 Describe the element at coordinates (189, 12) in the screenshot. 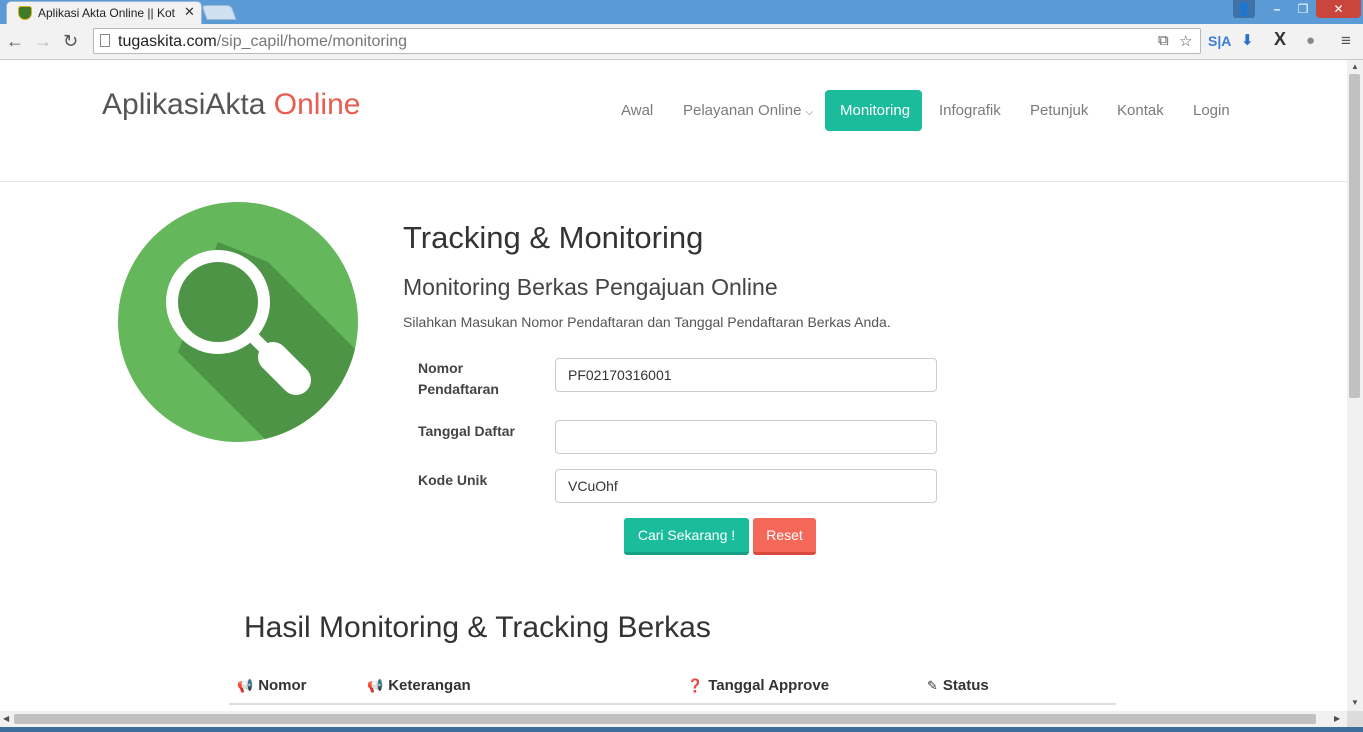

I see `close-tab-icon: ✕` at that location.